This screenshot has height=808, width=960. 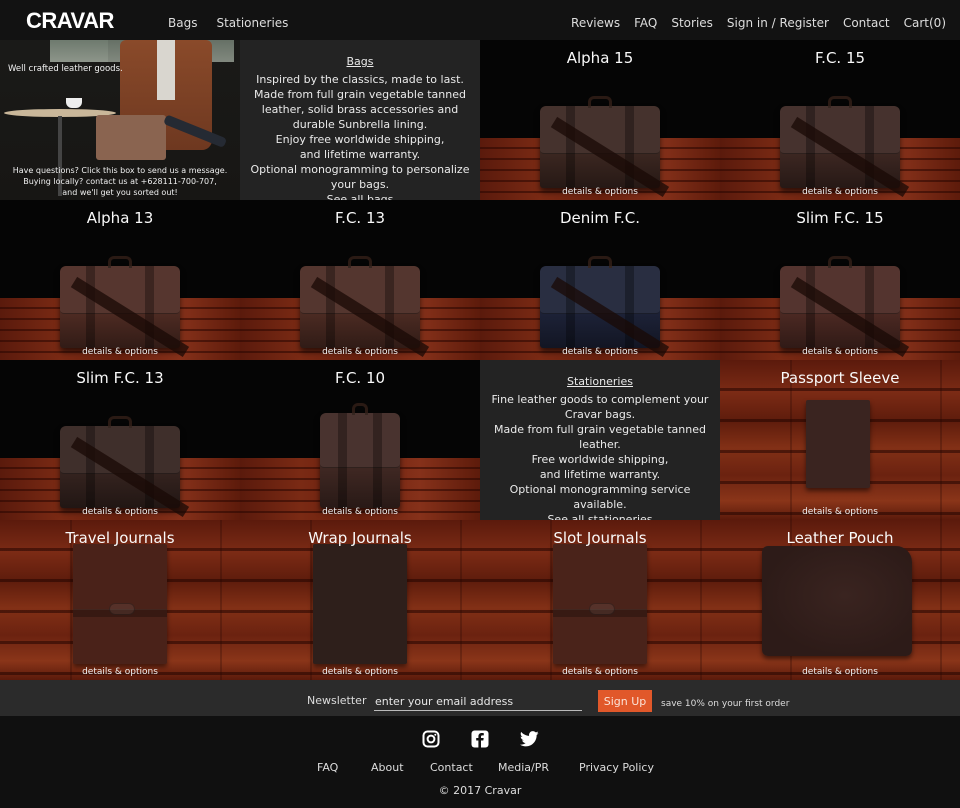 What do you see at coordinates (925, 23) in the screenshot?
I see `nav-cart: Cart(0)` at bounding box center [925, 23].